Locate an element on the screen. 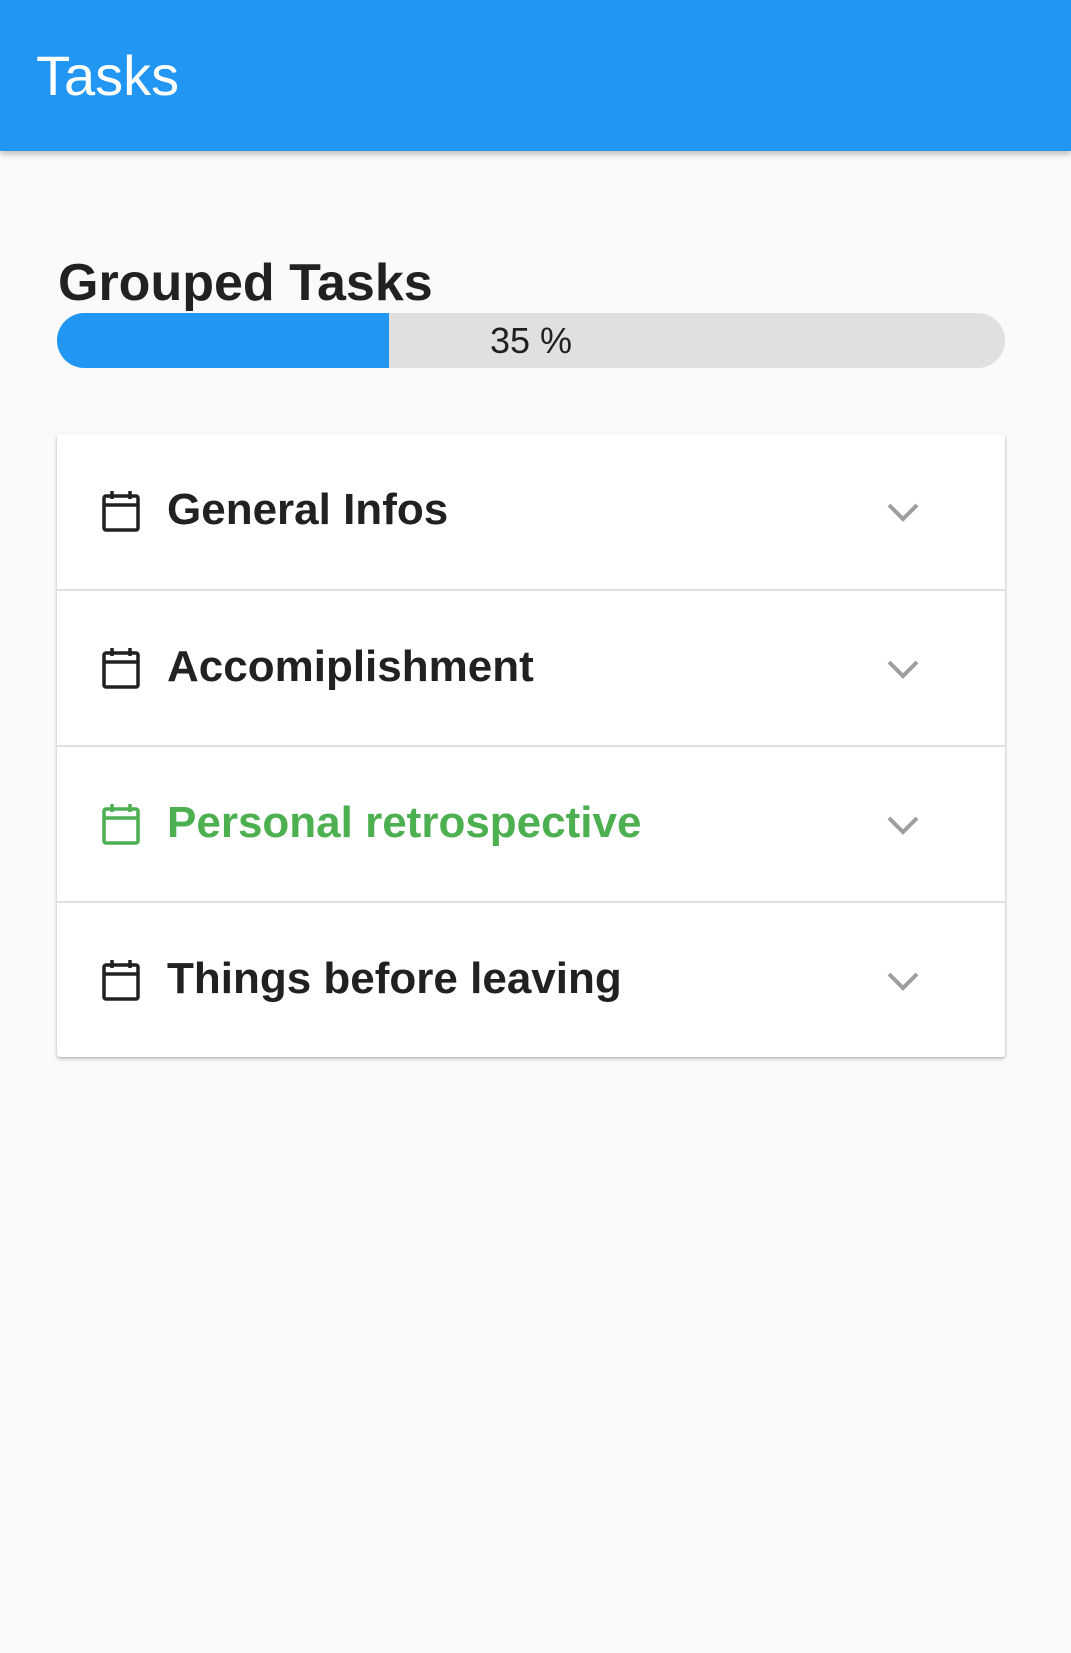  progress-label: 35 % is located at coordinates (531, 340).